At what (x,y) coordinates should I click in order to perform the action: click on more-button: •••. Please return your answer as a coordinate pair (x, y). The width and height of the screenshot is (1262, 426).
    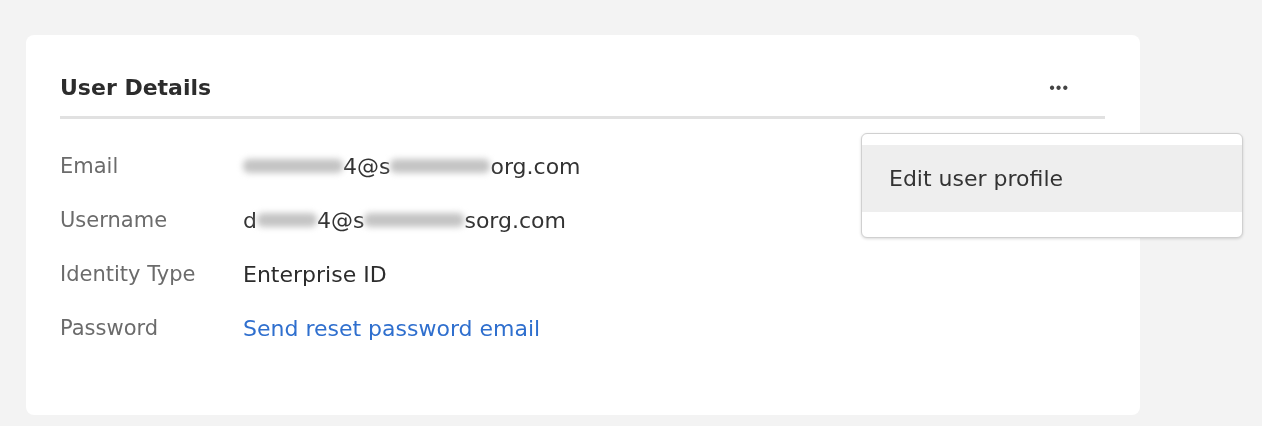
    Looking at the image, I should click on (1059, 87).